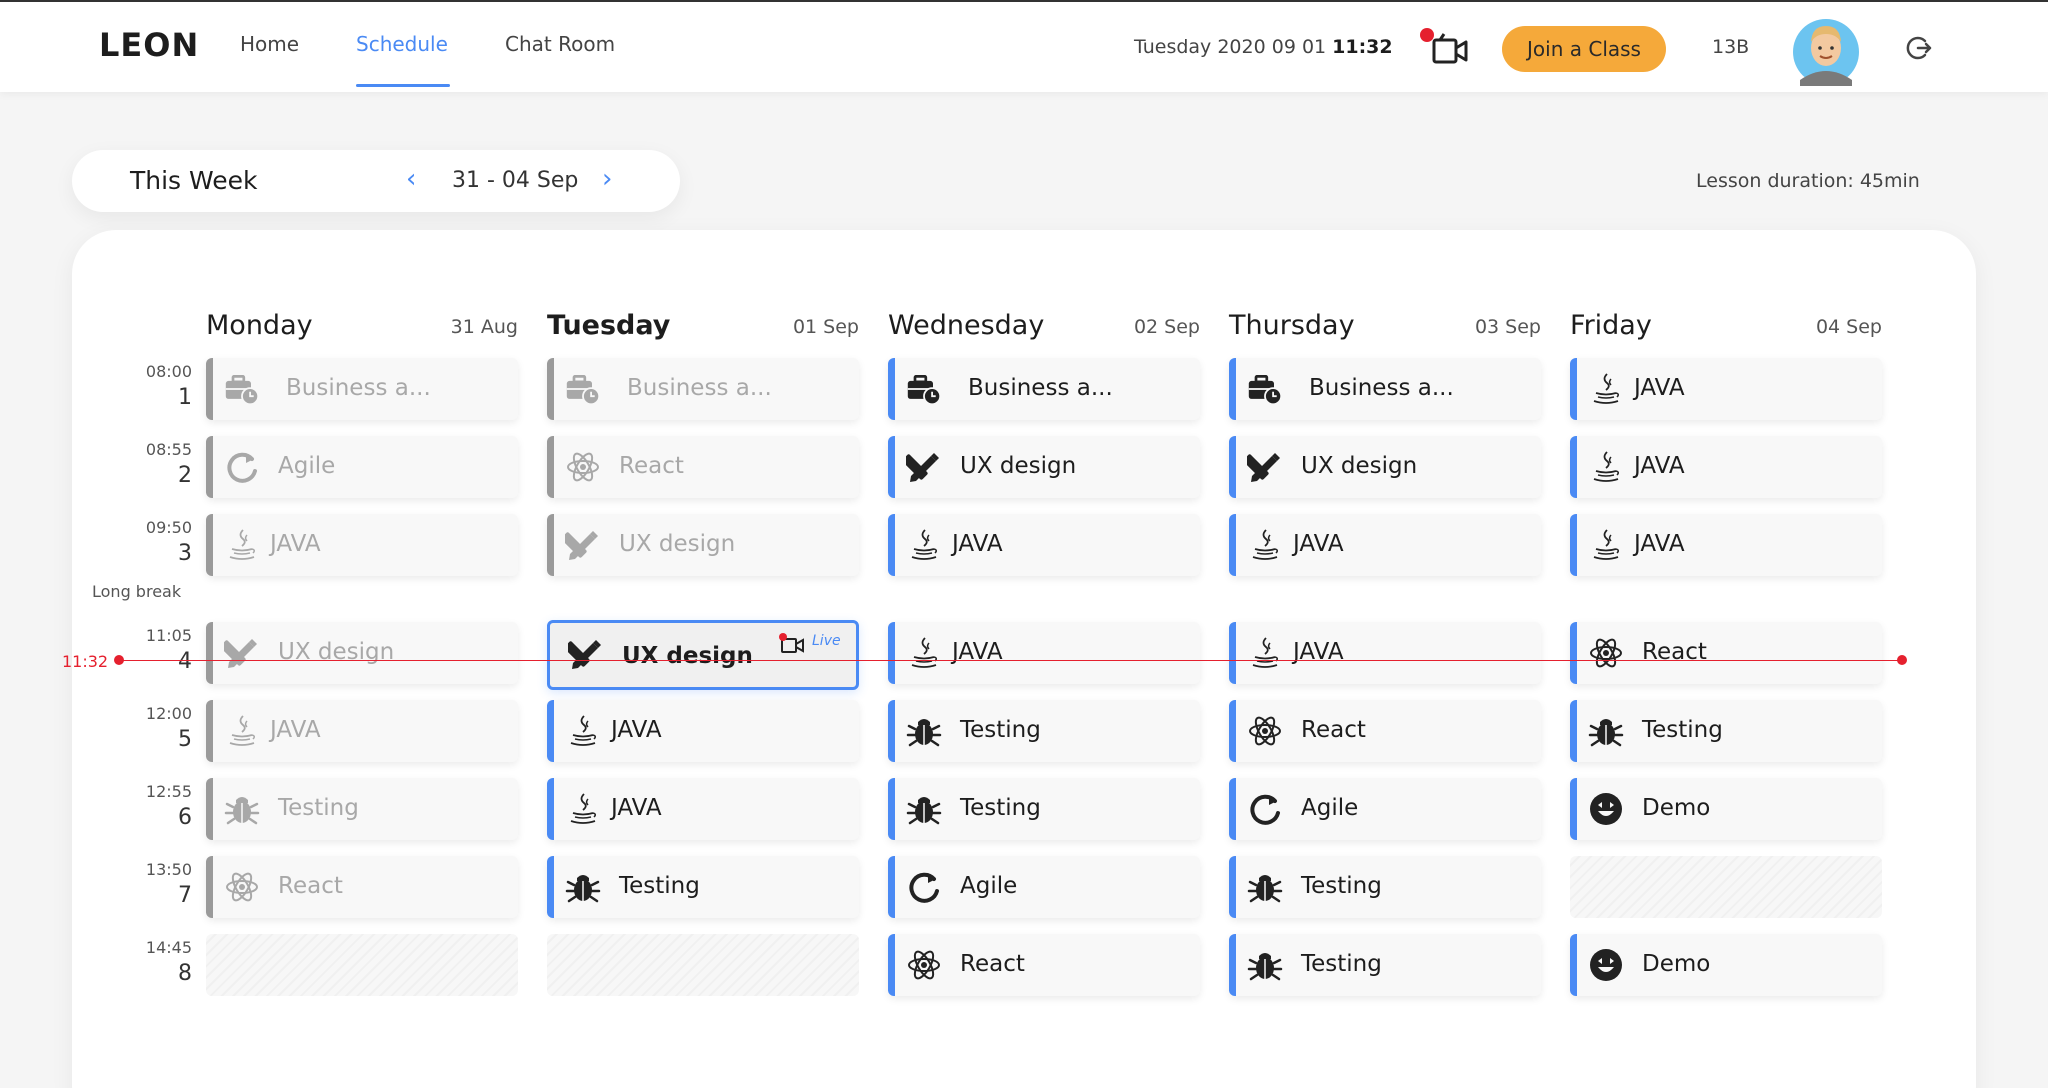  I want to click on nav-home: Home, so click(269, 44).